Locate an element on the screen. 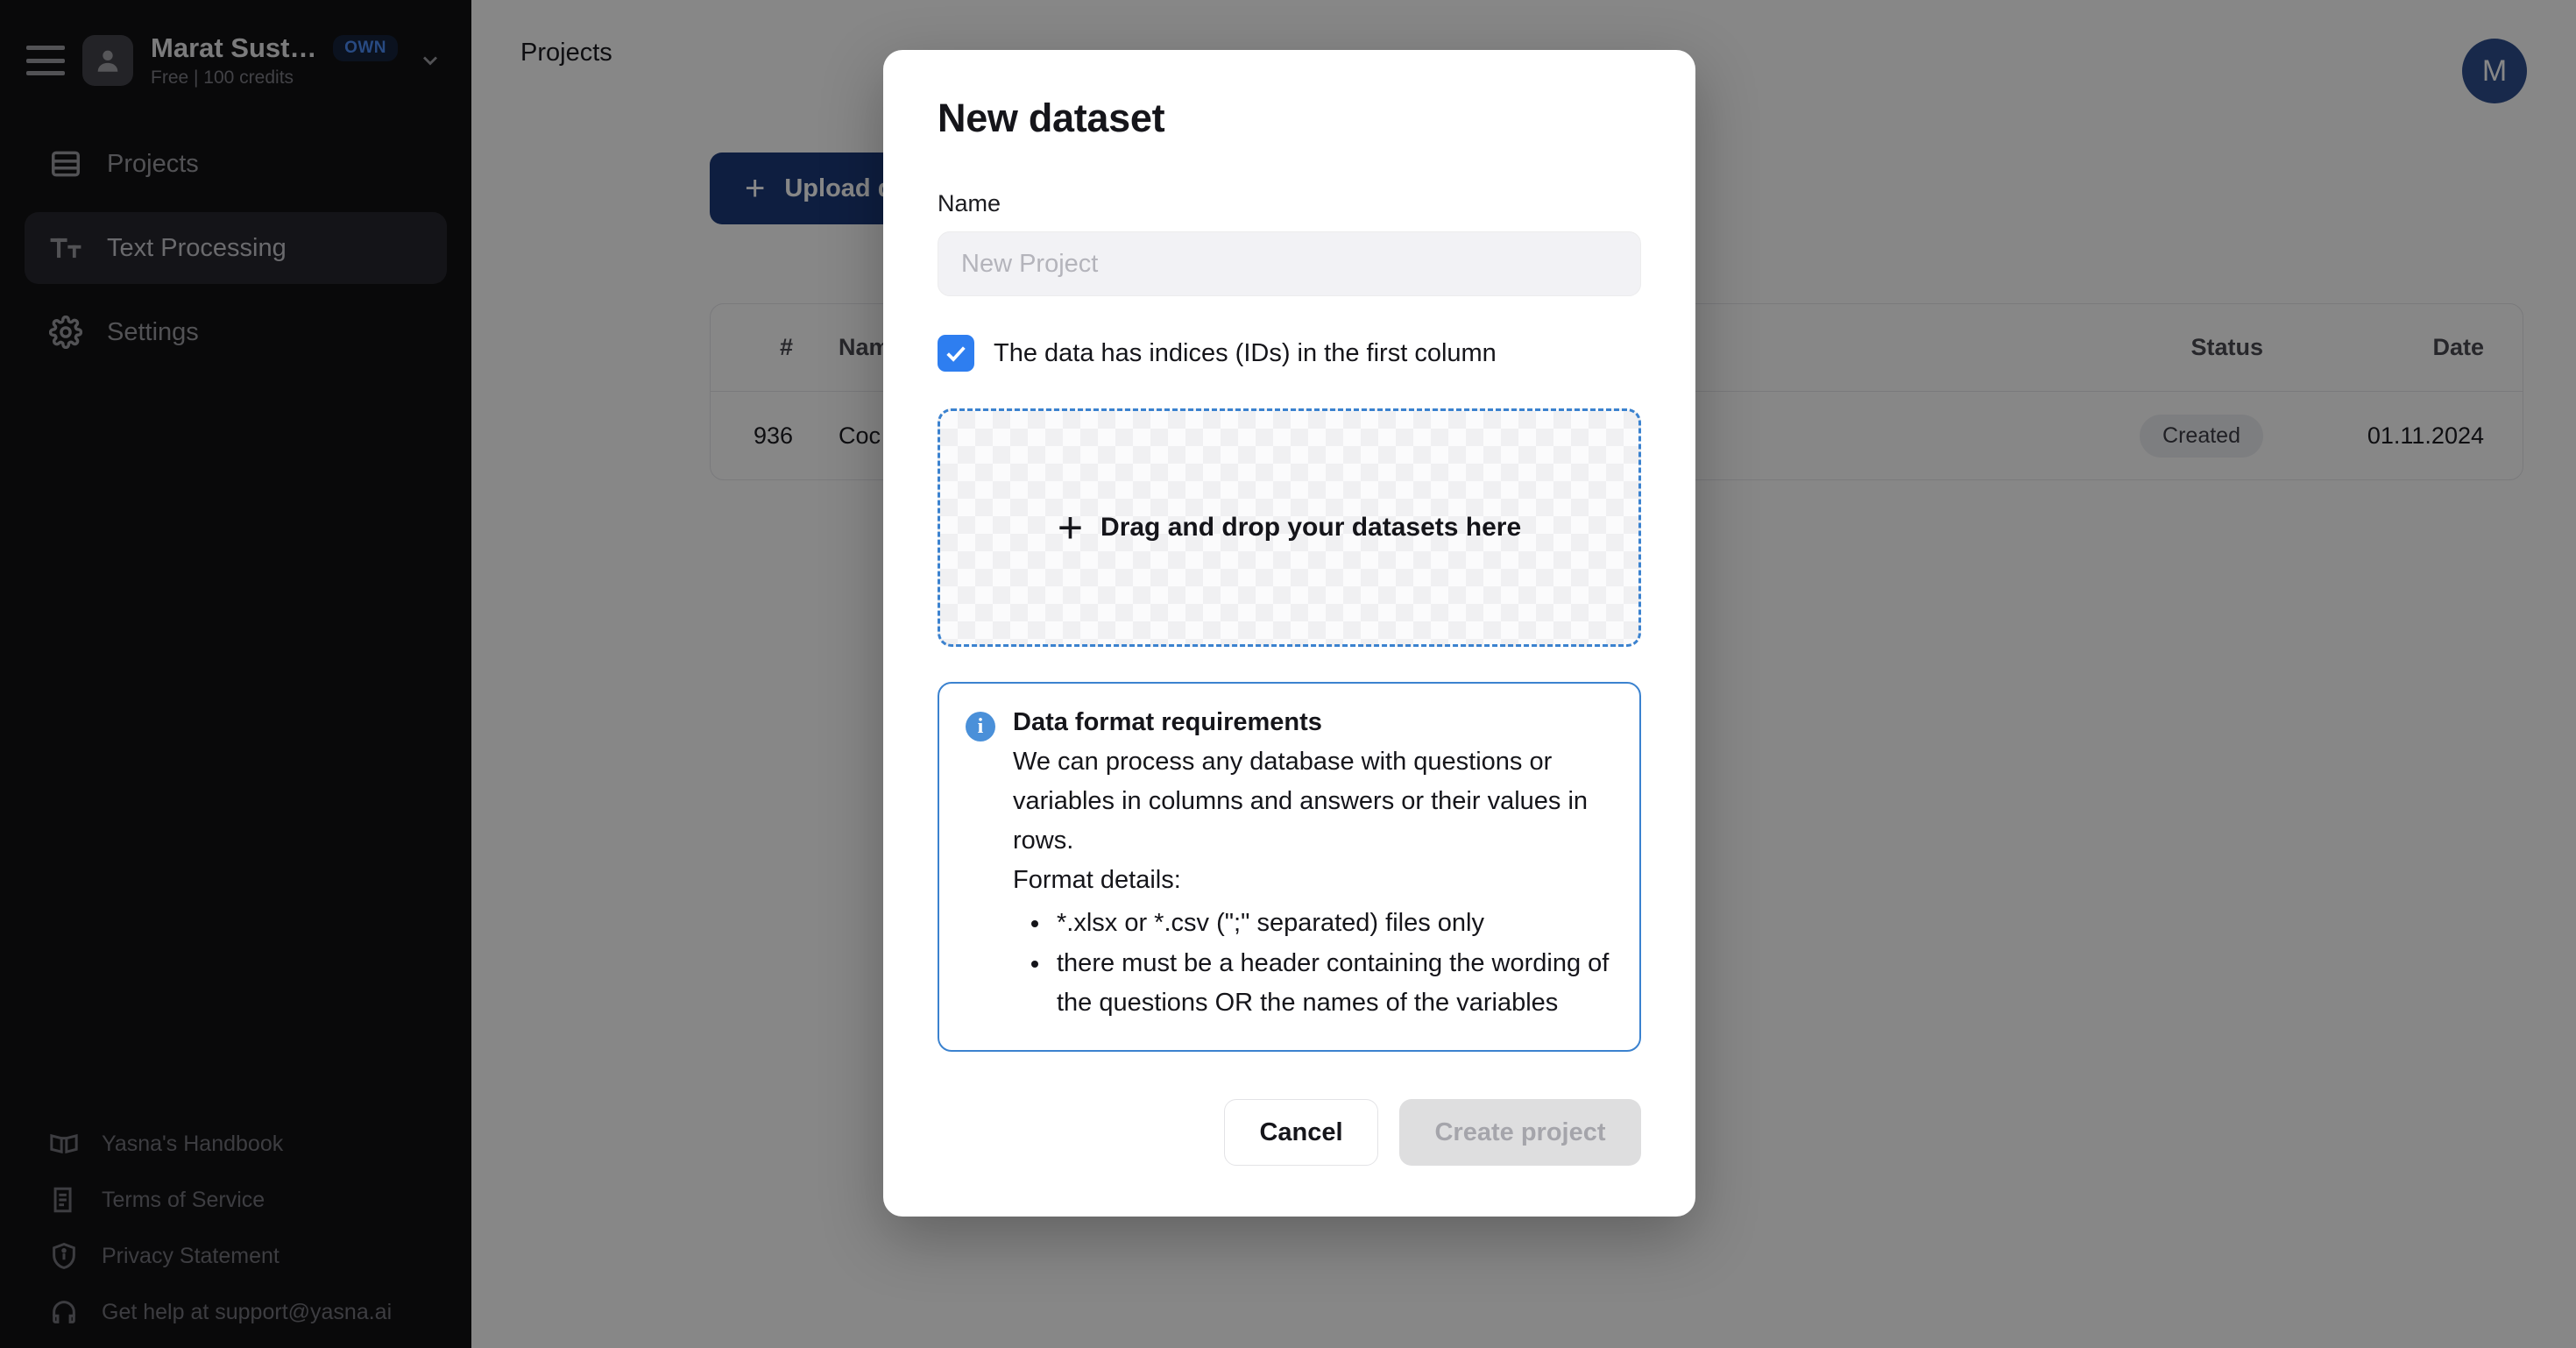  check-icon is located at coordinates (956, 354).